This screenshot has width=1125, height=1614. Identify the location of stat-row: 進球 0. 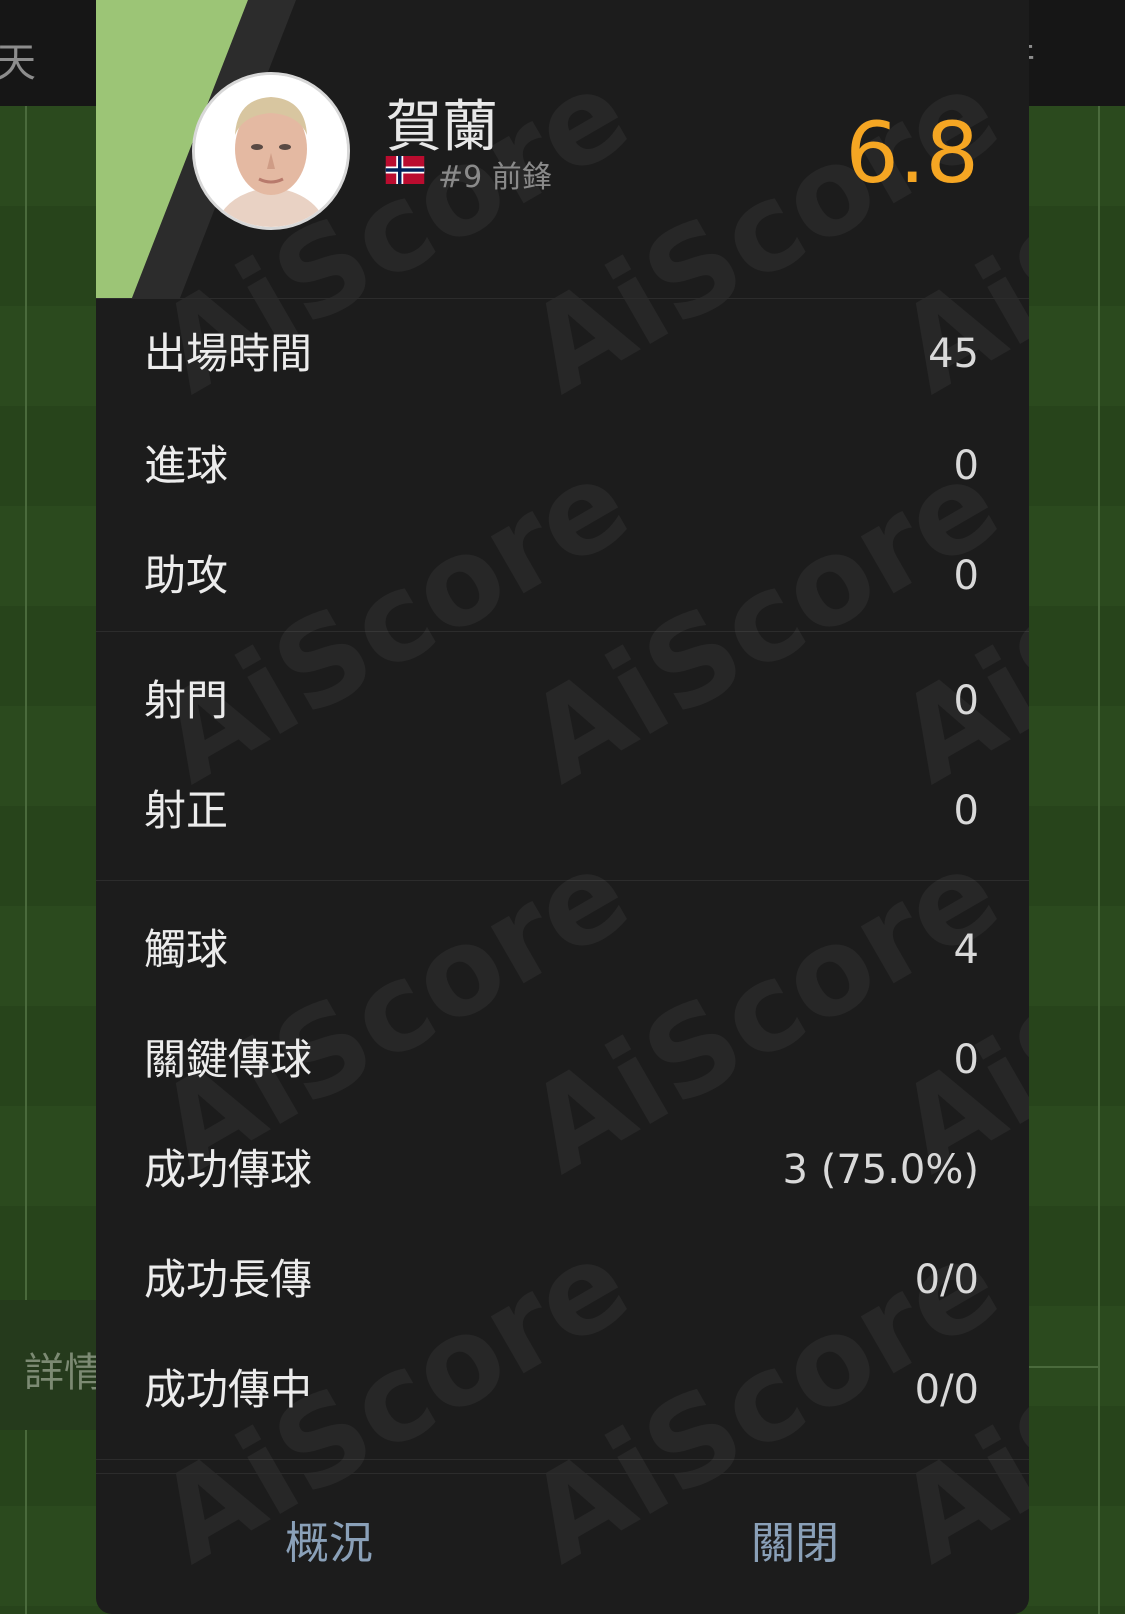
(562, 466).